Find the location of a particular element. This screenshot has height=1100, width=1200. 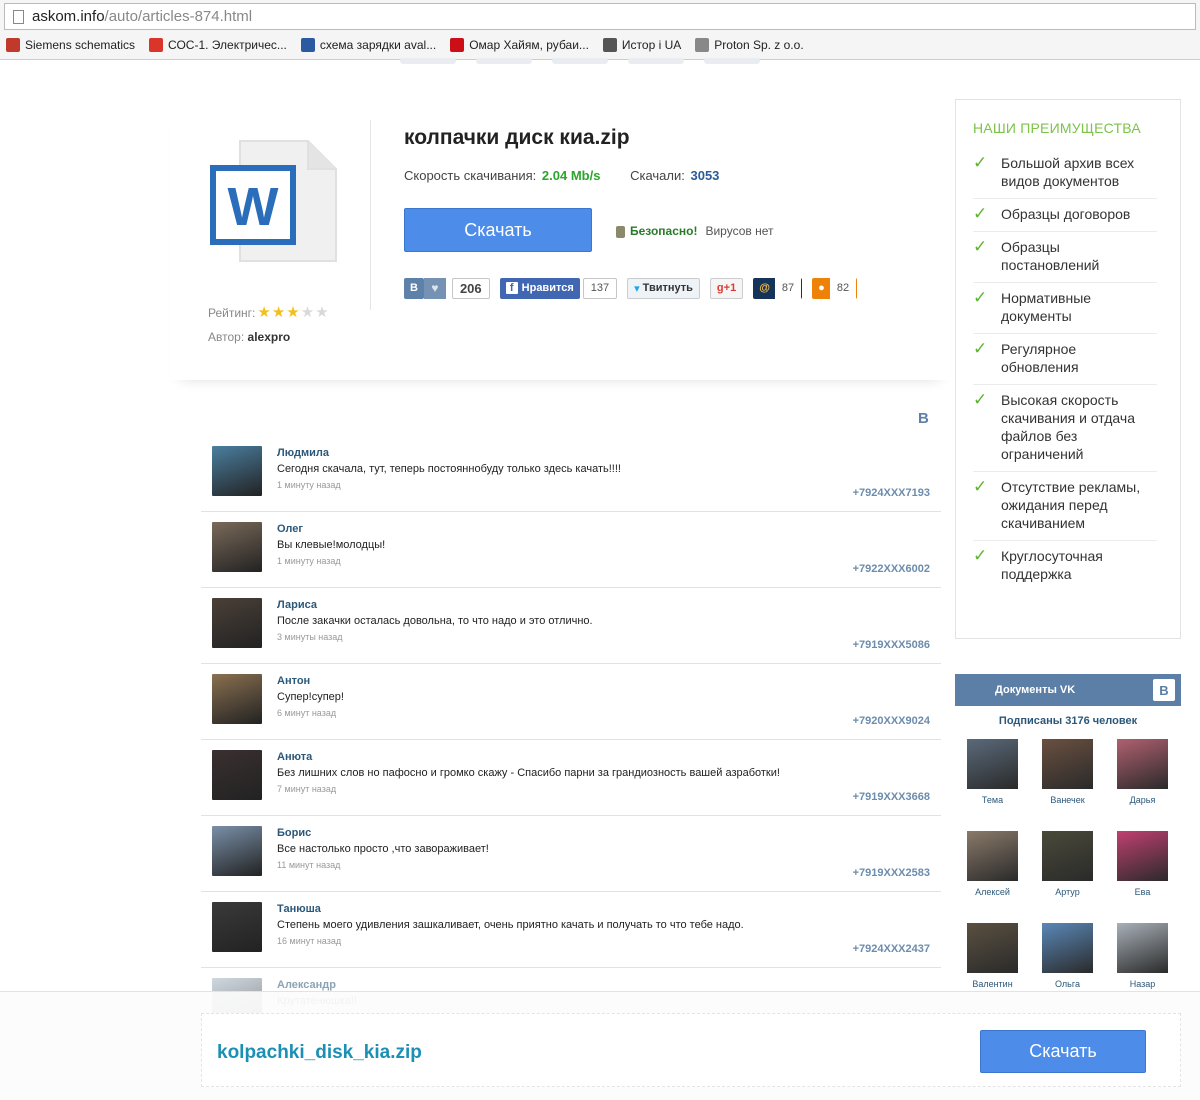

speed-label: Скорость скачивания: is located at coordinates (470, 175).